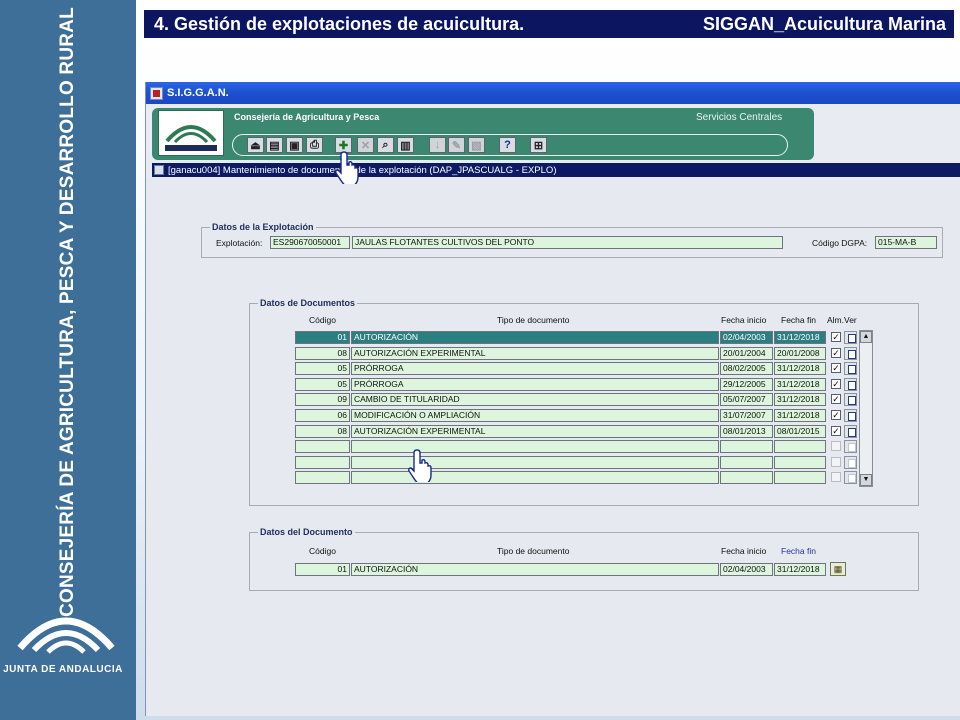 Image resolution: width=960 pixels, height=720 pixels. Describe the element at coordinates (294, 145) in the screenshot. I see `save-icon: ▣` at that location.